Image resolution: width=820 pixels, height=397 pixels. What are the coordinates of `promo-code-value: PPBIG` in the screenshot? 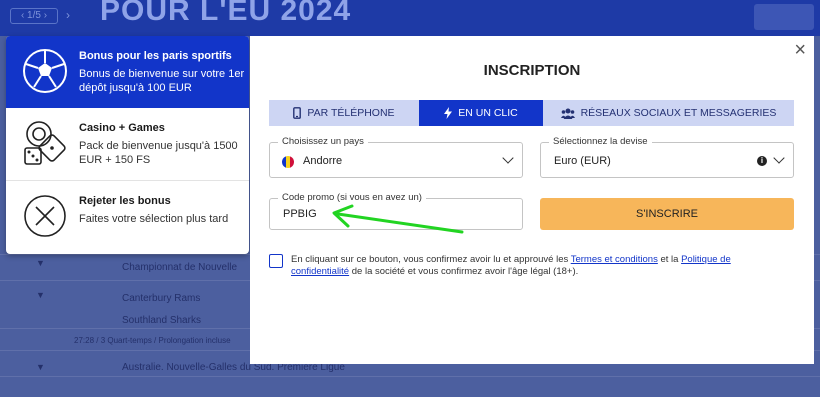 It's located at (300, 214).